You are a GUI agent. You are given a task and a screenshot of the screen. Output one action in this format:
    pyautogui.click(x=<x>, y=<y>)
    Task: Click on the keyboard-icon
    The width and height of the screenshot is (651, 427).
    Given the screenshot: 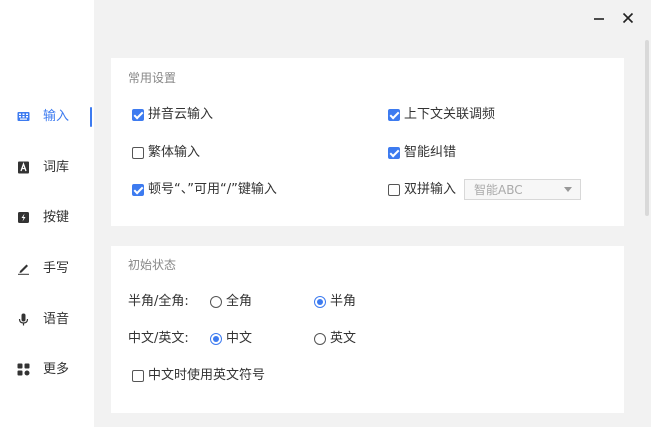 What is the action you would take?
    pyautogui.click(x=23, y=116)
    